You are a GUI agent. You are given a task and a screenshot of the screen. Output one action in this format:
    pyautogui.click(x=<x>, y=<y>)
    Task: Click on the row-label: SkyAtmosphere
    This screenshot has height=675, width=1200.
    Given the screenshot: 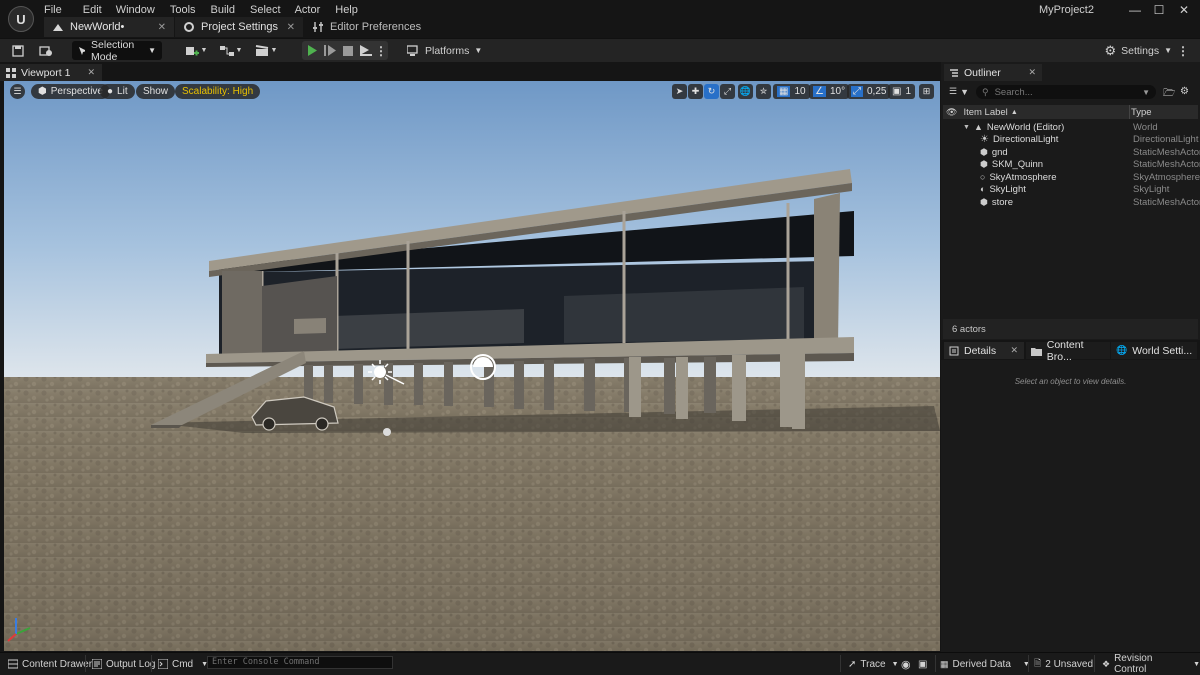 What is the action you would take?
    pyautogui.click(x=1023, y=177)
    